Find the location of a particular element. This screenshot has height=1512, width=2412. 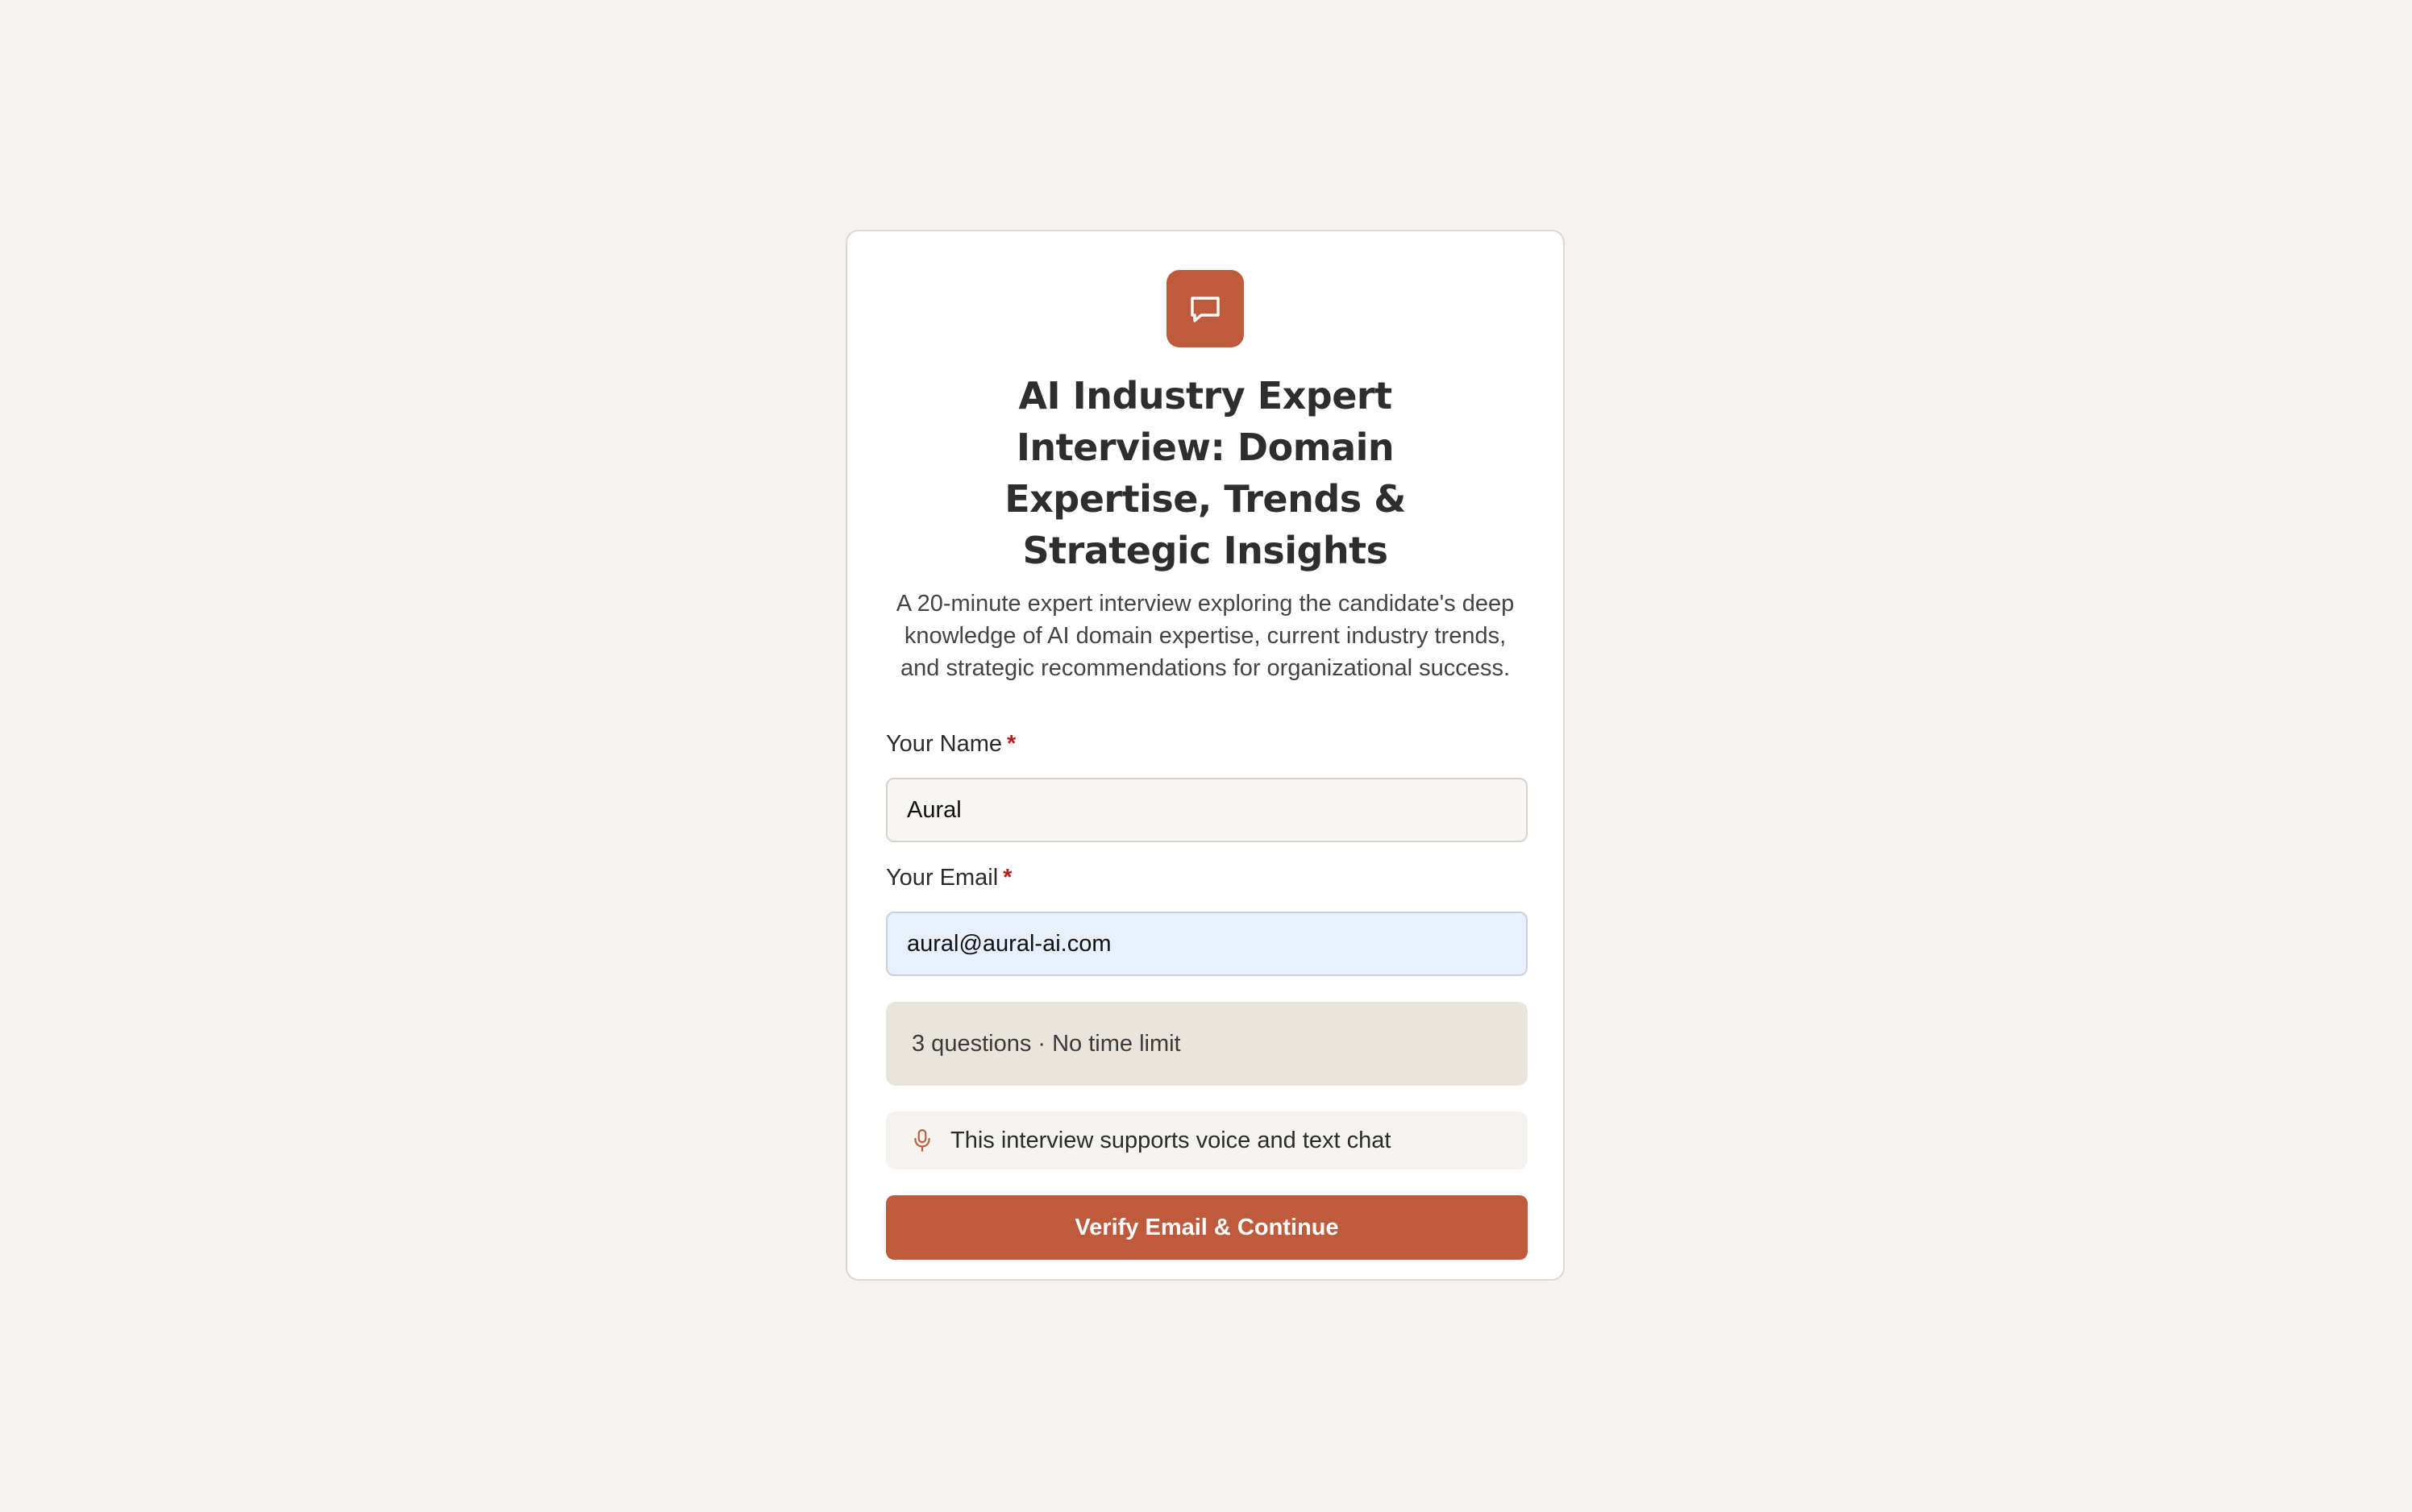

name-field is located at coordinates (1207, 810).